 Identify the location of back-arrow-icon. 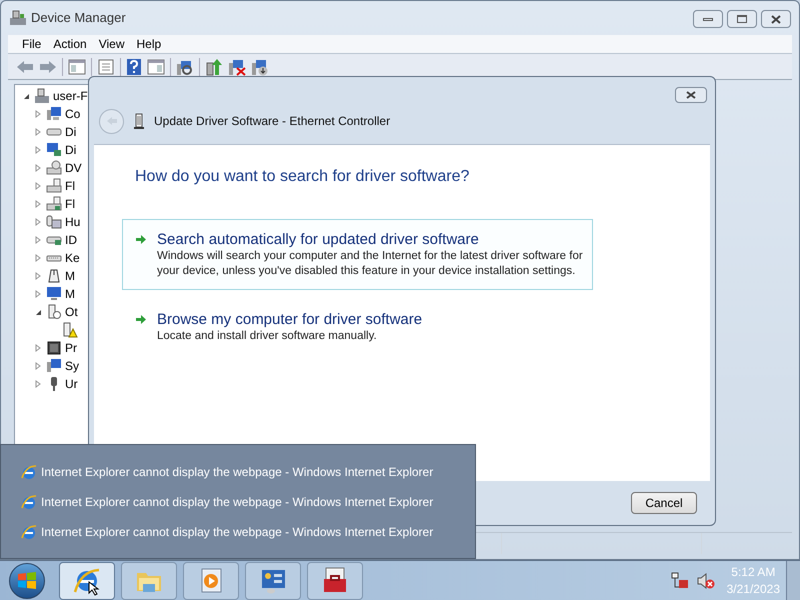
(25, 67).